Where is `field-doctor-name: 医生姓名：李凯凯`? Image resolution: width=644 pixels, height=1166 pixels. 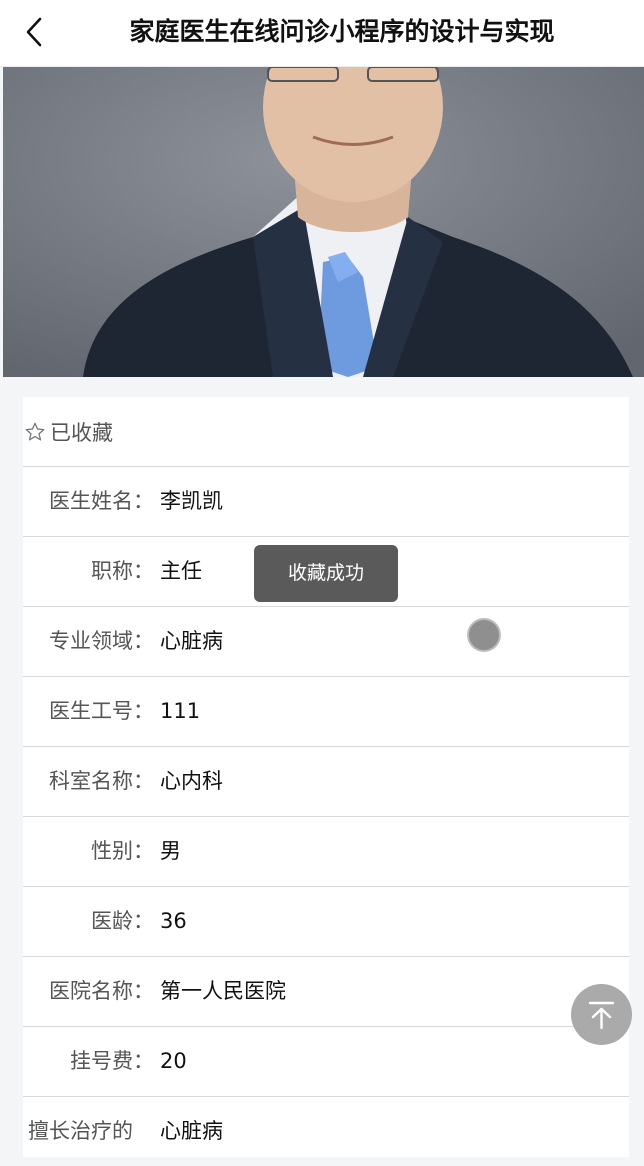 field-doctor-name: 医生姓名：李凯凯 is located at coordinates (326, 502).